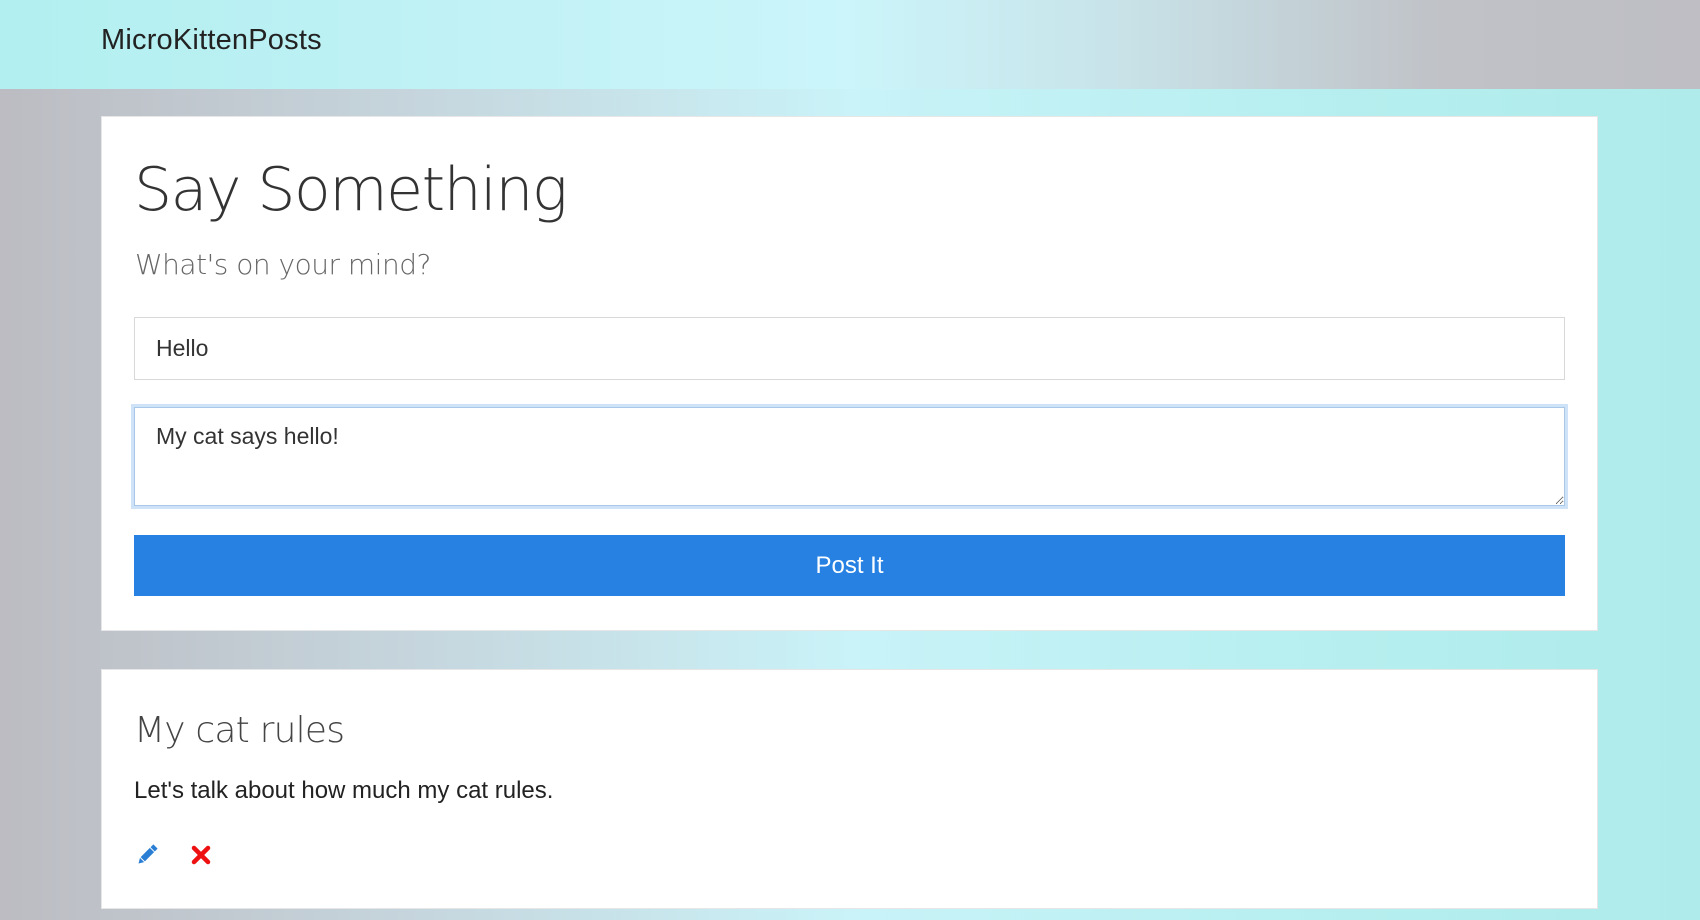  I want to click on form-title: Say Something, so click(351, 190).